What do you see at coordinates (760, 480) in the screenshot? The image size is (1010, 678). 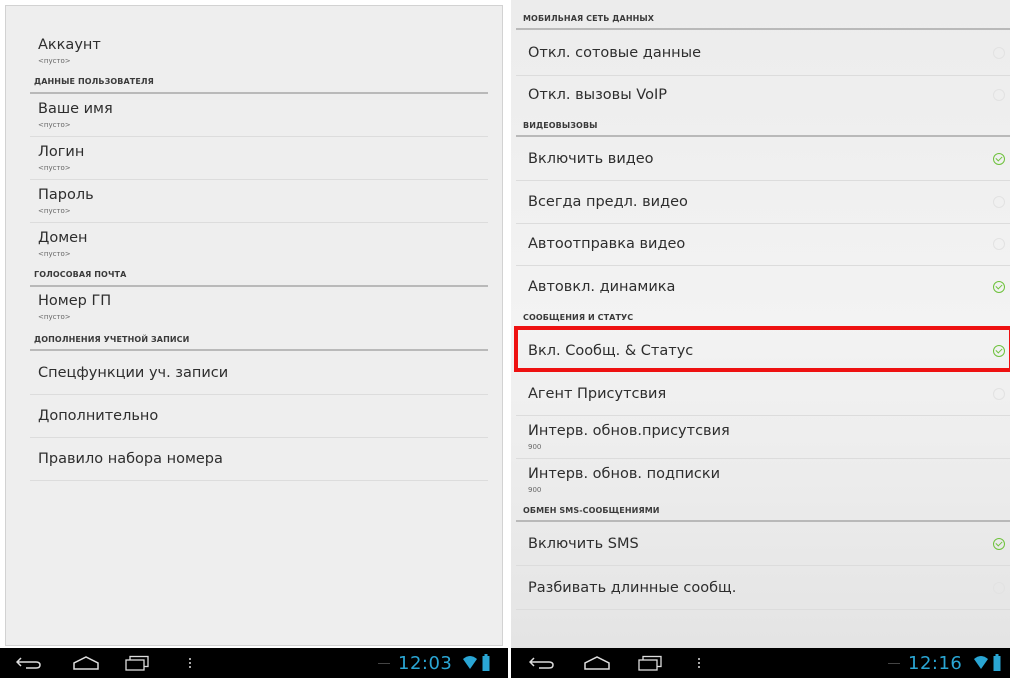 I see `subscription-update-interval-row: Интерв. обнов. подписки 900` at bounding box center [760, 480].